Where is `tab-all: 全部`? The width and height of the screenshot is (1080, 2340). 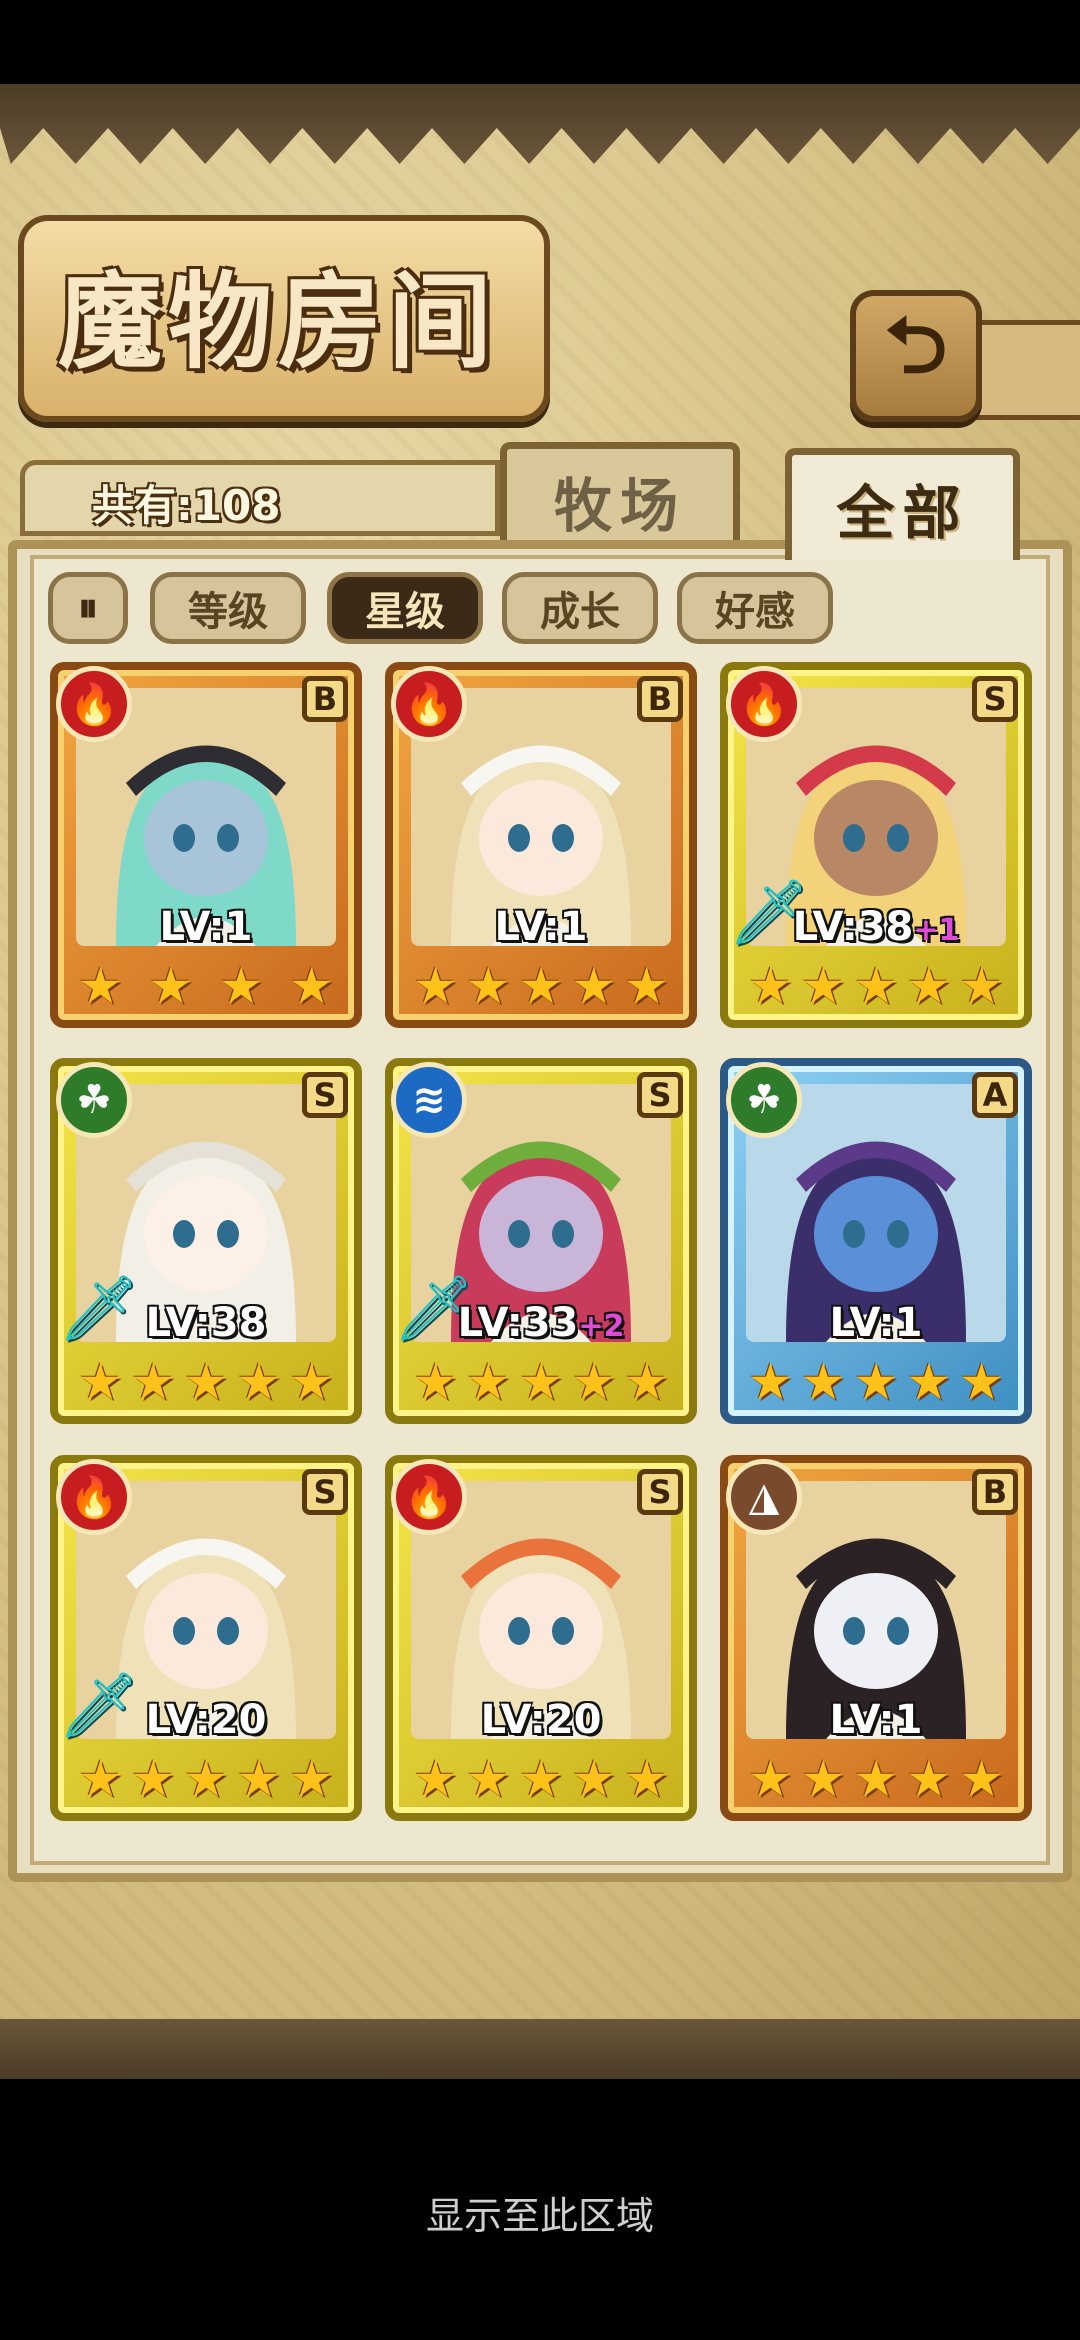 tab-all: 全部 is located at coordinates (902, 504).